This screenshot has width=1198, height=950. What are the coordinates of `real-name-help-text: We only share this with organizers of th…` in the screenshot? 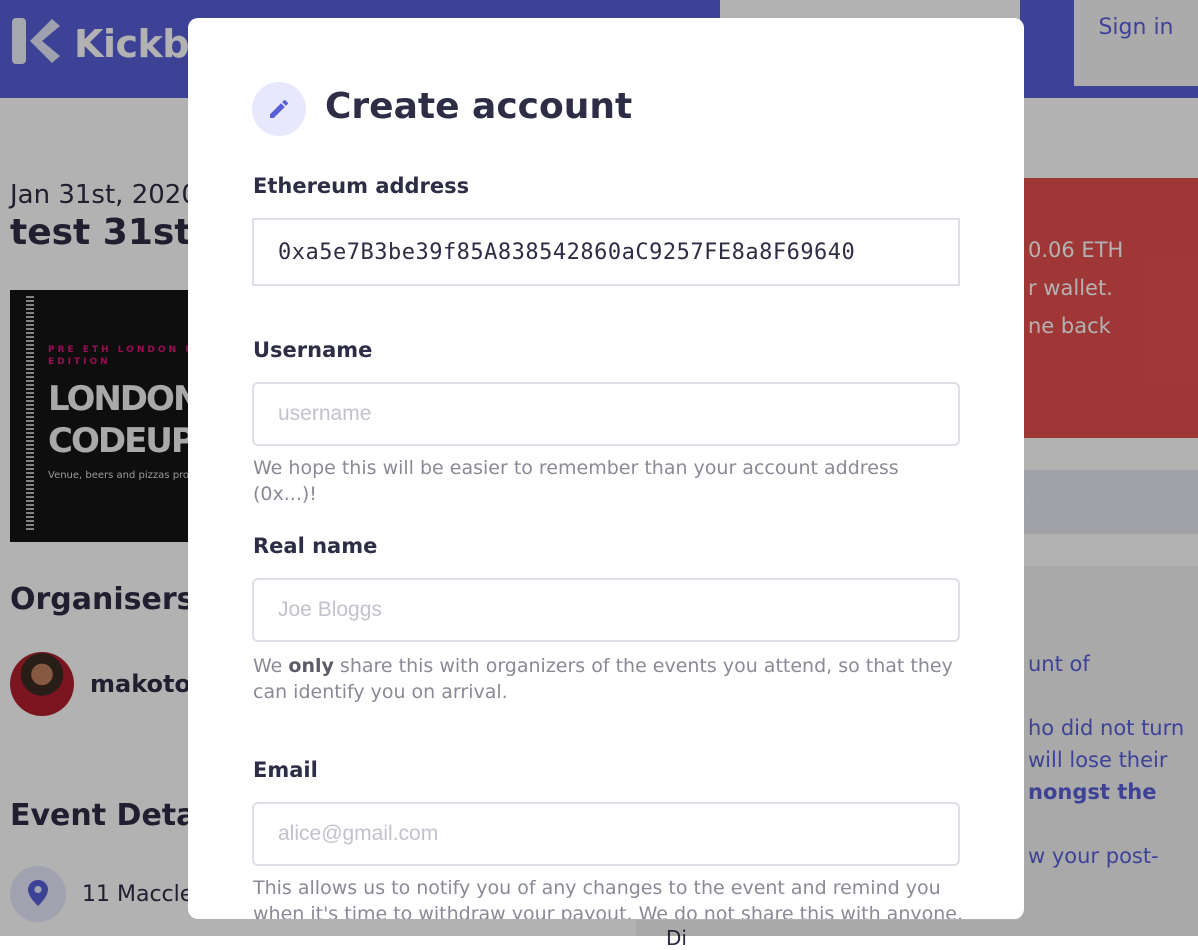 It's located at (608, 679).